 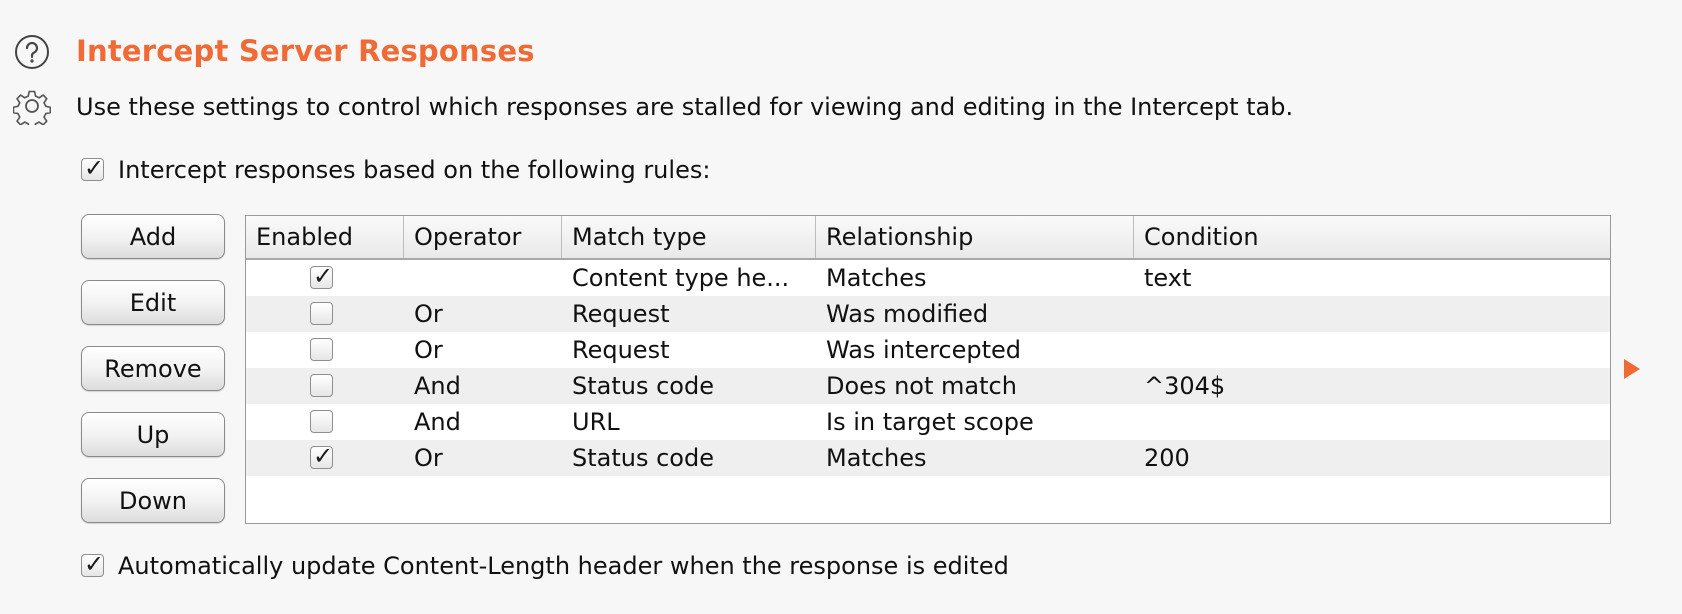 I want to click on table-row: Or Request Was intercepted, so click(x=928, y=350).